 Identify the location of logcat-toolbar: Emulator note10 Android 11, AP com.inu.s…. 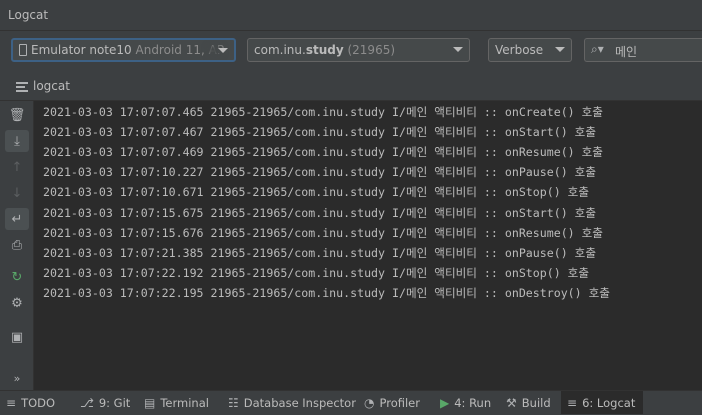
(351, 52).